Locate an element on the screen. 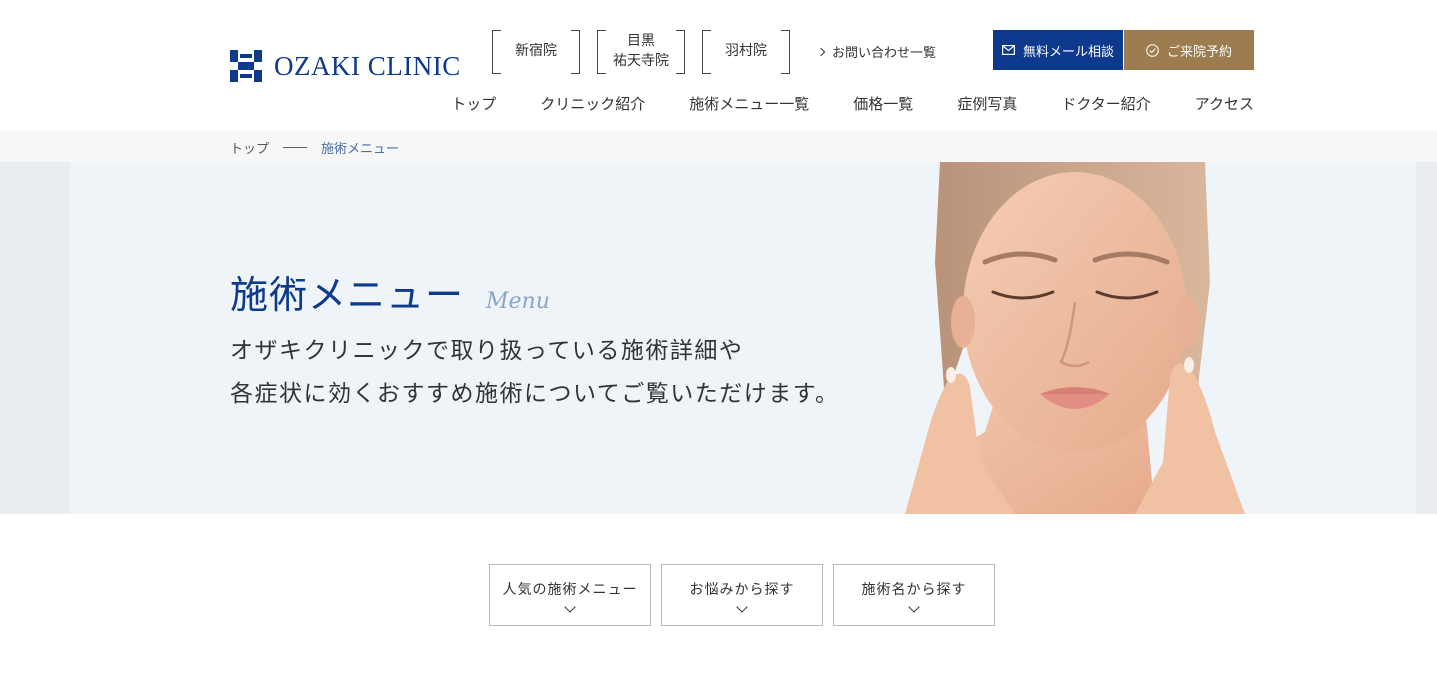 Image resolution: width=1437 pixels, height=678 pixels. hero-lead-line-1: オザキクリニックで取り扱っている施術詳細や is located at coordinates (487, 351).